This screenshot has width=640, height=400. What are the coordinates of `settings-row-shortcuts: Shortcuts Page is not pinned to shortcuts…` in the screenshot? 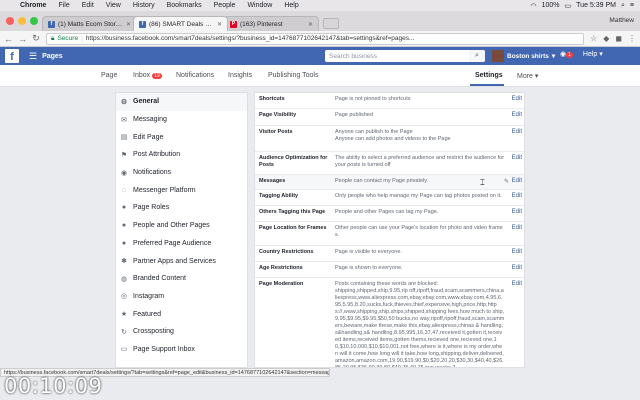 It's located at (389, 101).